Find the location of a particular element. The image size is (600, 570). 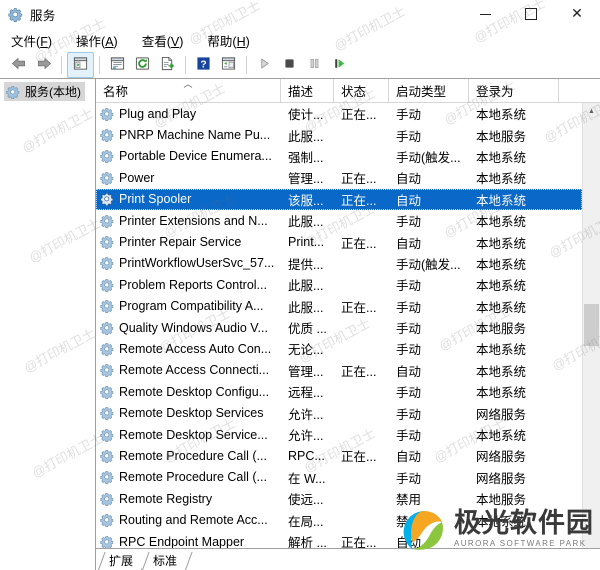

service-name-label: Print Spooler is located at coordinates (155, 199).